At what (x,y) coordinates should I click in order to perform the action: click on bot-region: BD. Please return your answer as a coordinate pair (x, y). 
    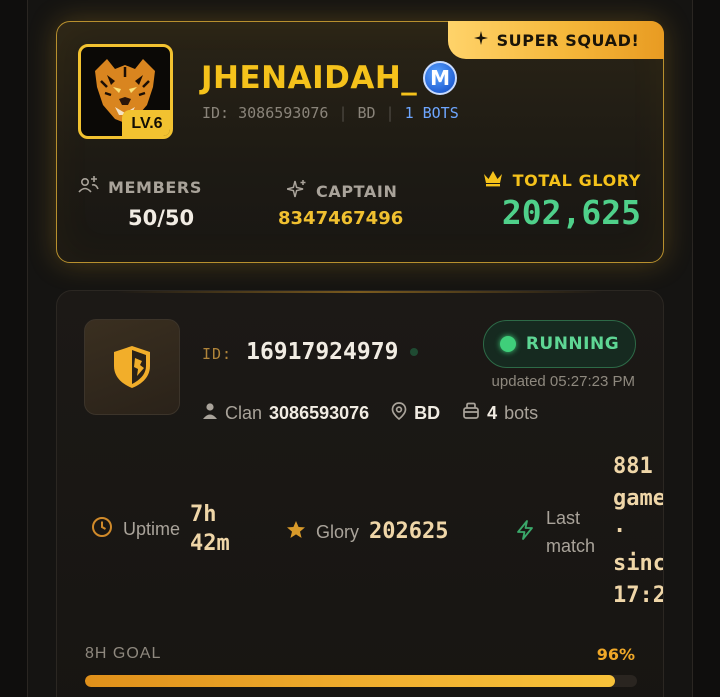
    Looking at the image, I should click on (427, 413).